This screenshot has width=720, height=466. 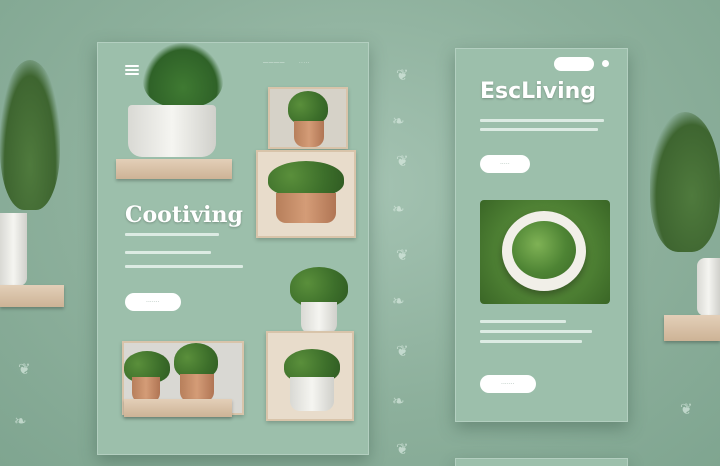 I want to click on moss-bowl-image, so click(x=545, y=252).